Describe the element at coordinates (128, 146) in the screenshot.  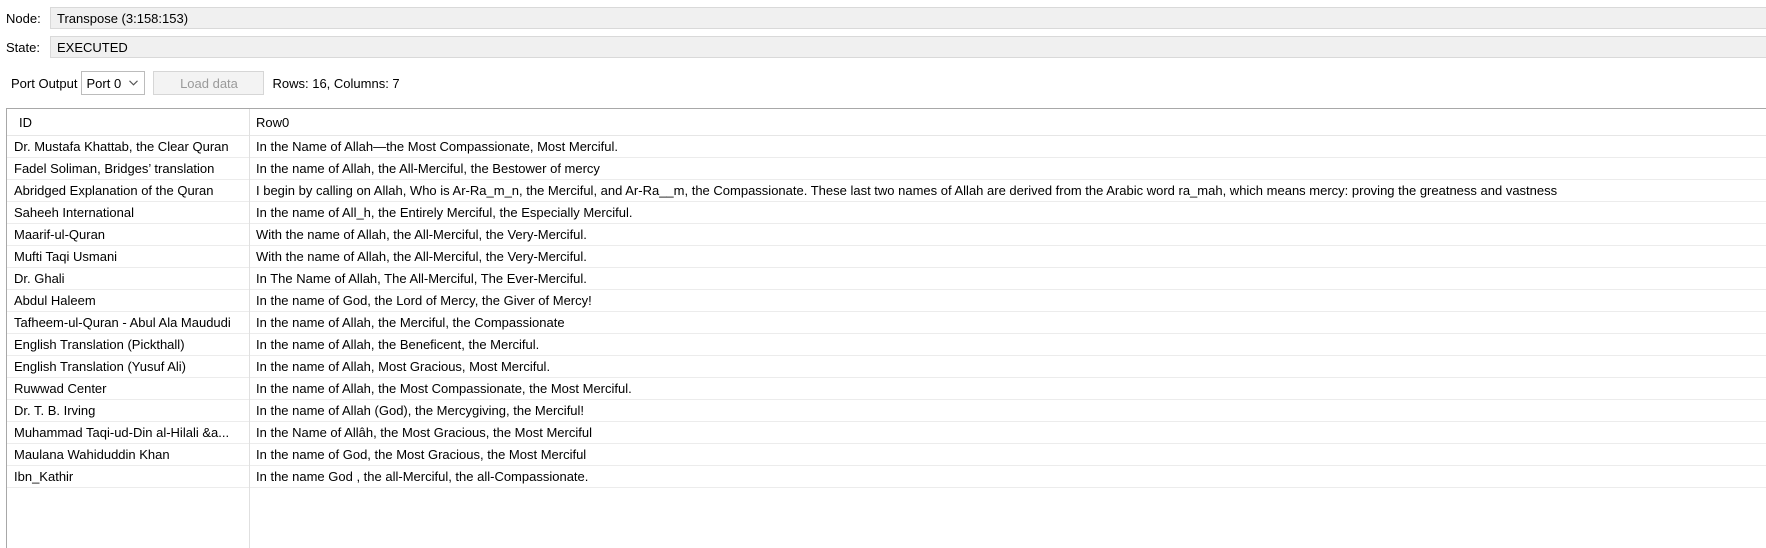
I see `cell-id: Dr. Mustafa Khattab, the Clear Quran` at that location.